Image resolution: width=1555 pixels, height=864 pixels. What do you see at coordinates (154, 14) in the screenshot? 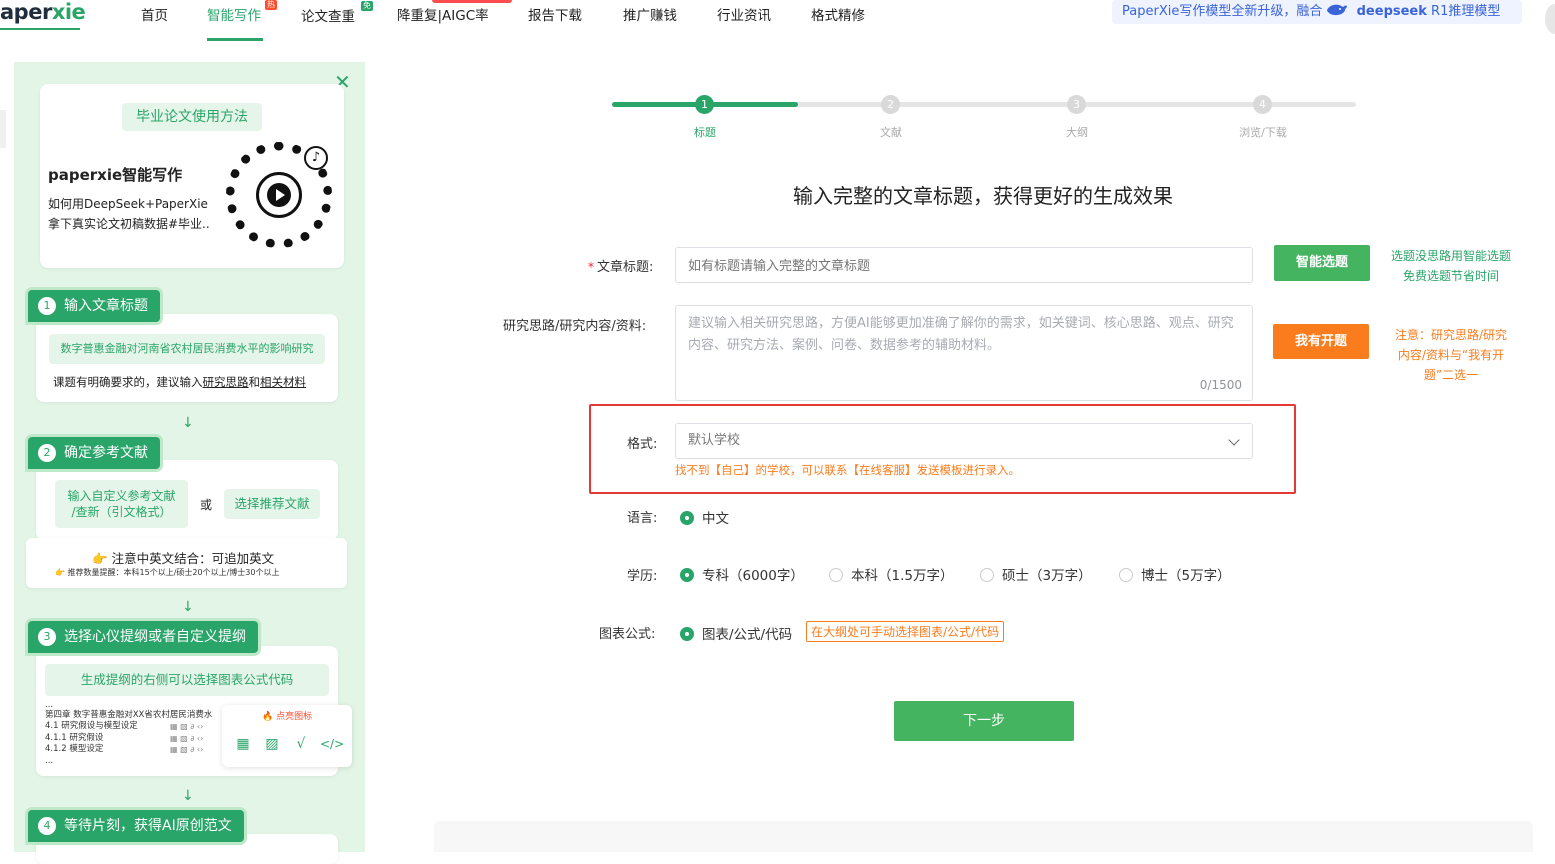
I see `nav-home: 首页` at bounding box center [154, 14].